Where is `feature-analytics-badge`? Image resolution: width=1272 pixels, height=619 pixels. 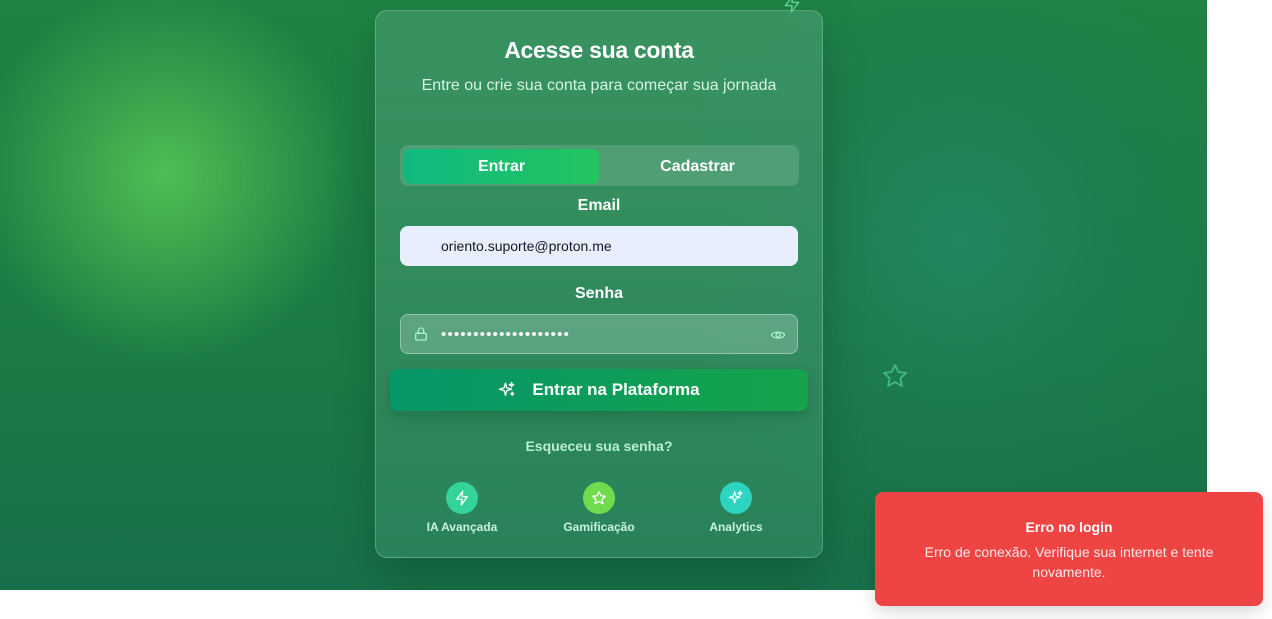 feature-analytics-badge is located at coordinates (736, 498).